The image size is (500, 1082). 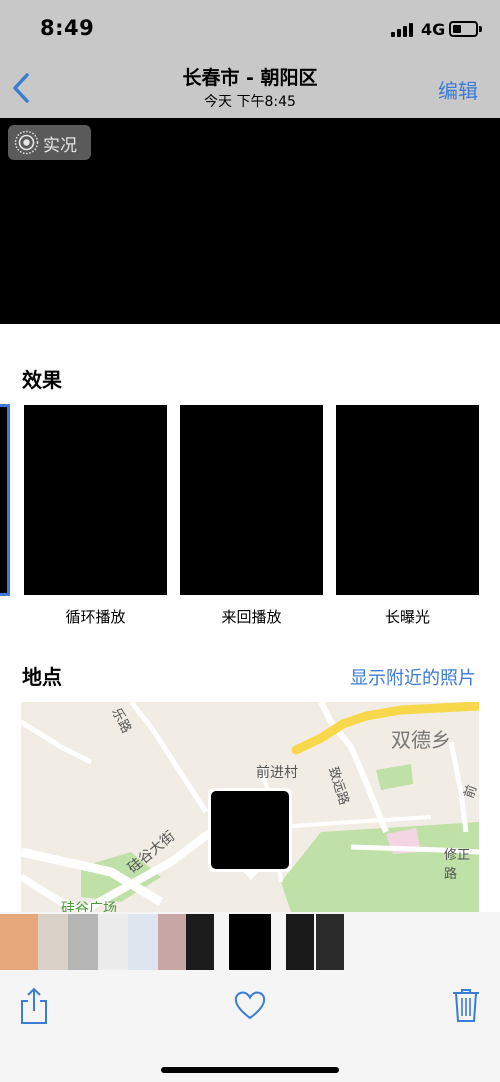 I want to click on heart-icon, so click(x=250, y=1005).